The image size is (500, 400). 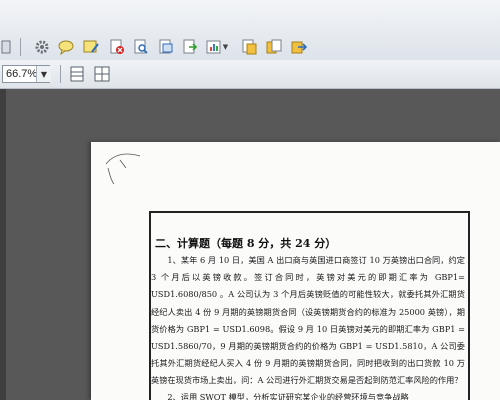 What do you see at coordinates (141, 47) in the screenshot?
I see `find-icon` at bounding box center [141, 47].